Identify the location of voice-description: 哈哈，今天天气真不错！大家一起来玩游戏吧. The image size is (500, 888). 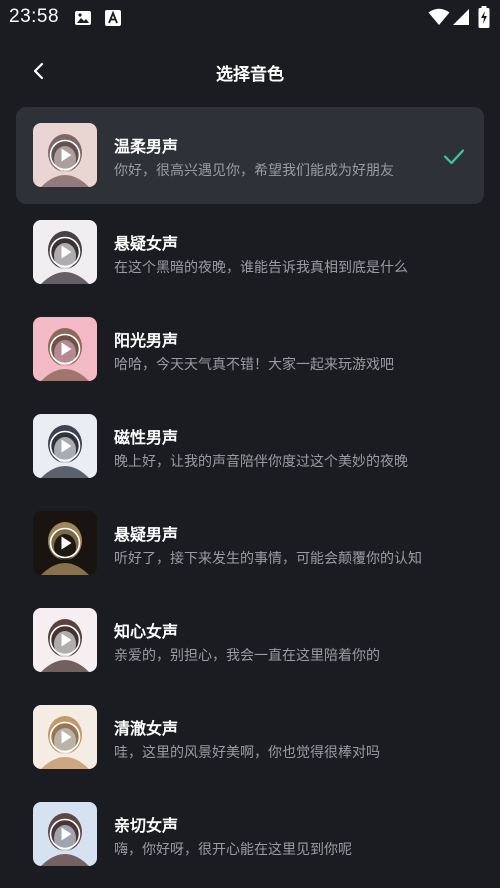
(254, 365).